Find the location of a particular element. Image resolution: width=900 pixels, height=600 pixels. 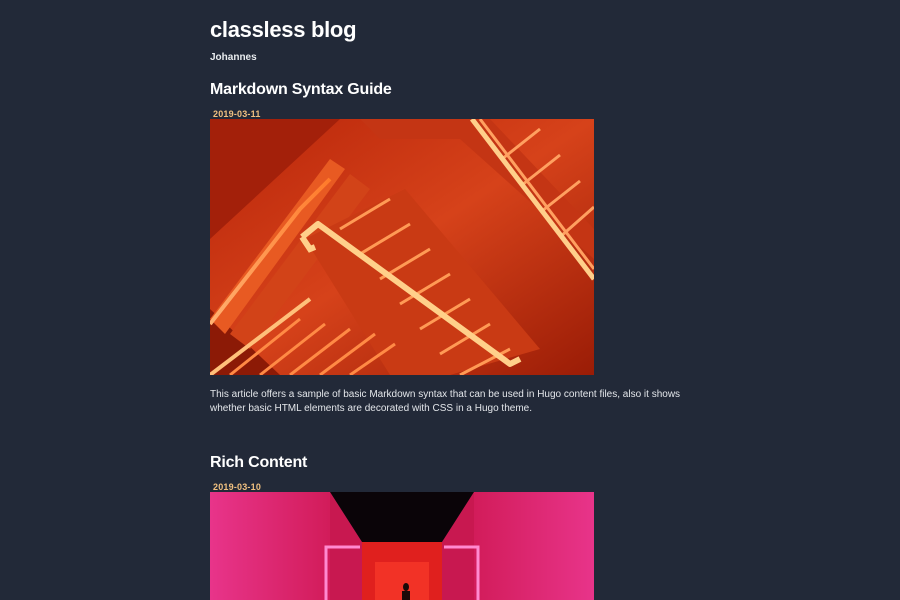

post-date: 2019-03-10 is located at coordinates (237, 487).